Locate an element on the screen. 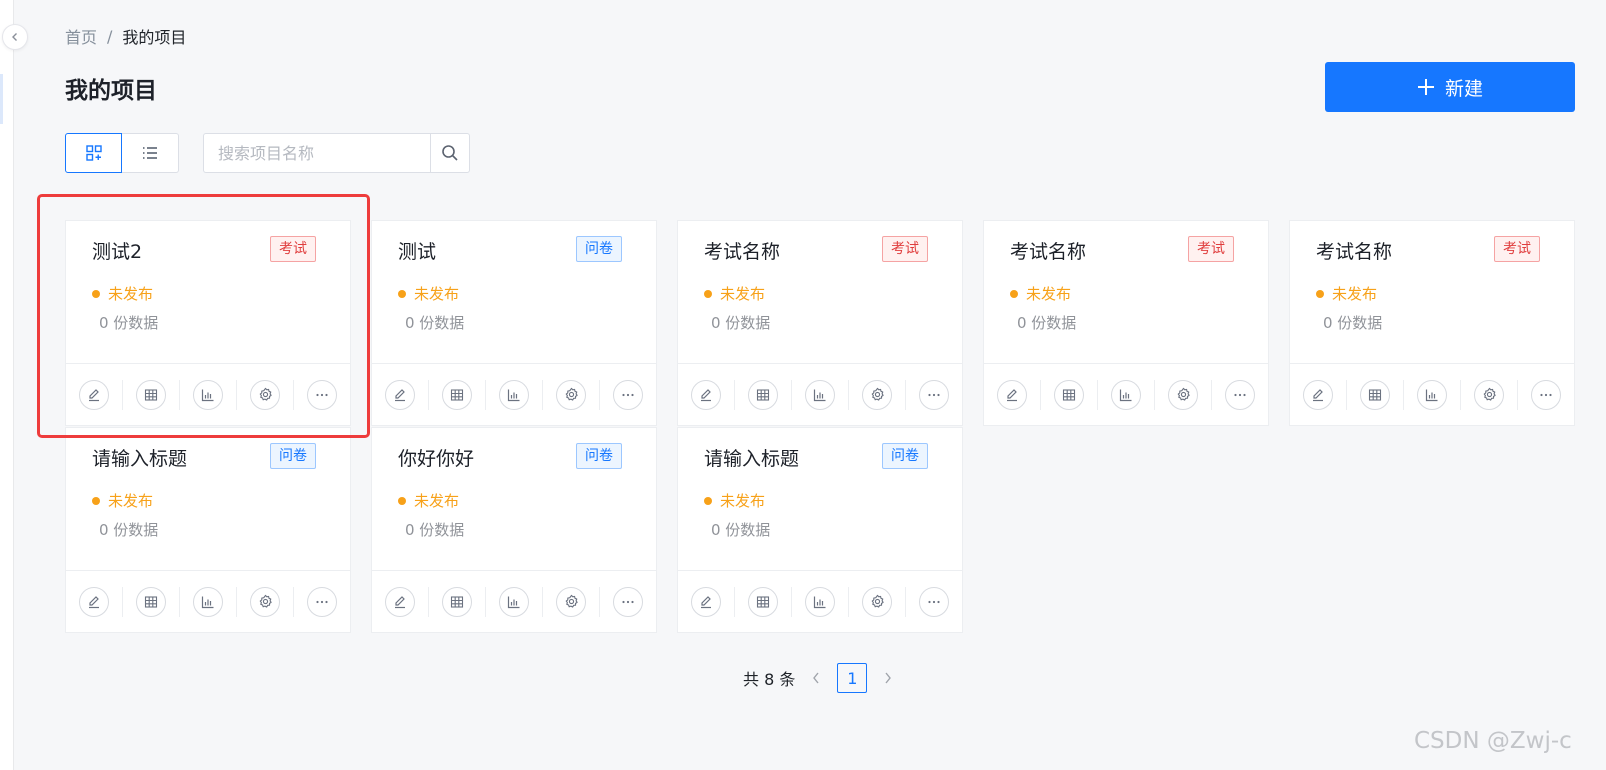  list-view-button is located at coordinates (150, 153).